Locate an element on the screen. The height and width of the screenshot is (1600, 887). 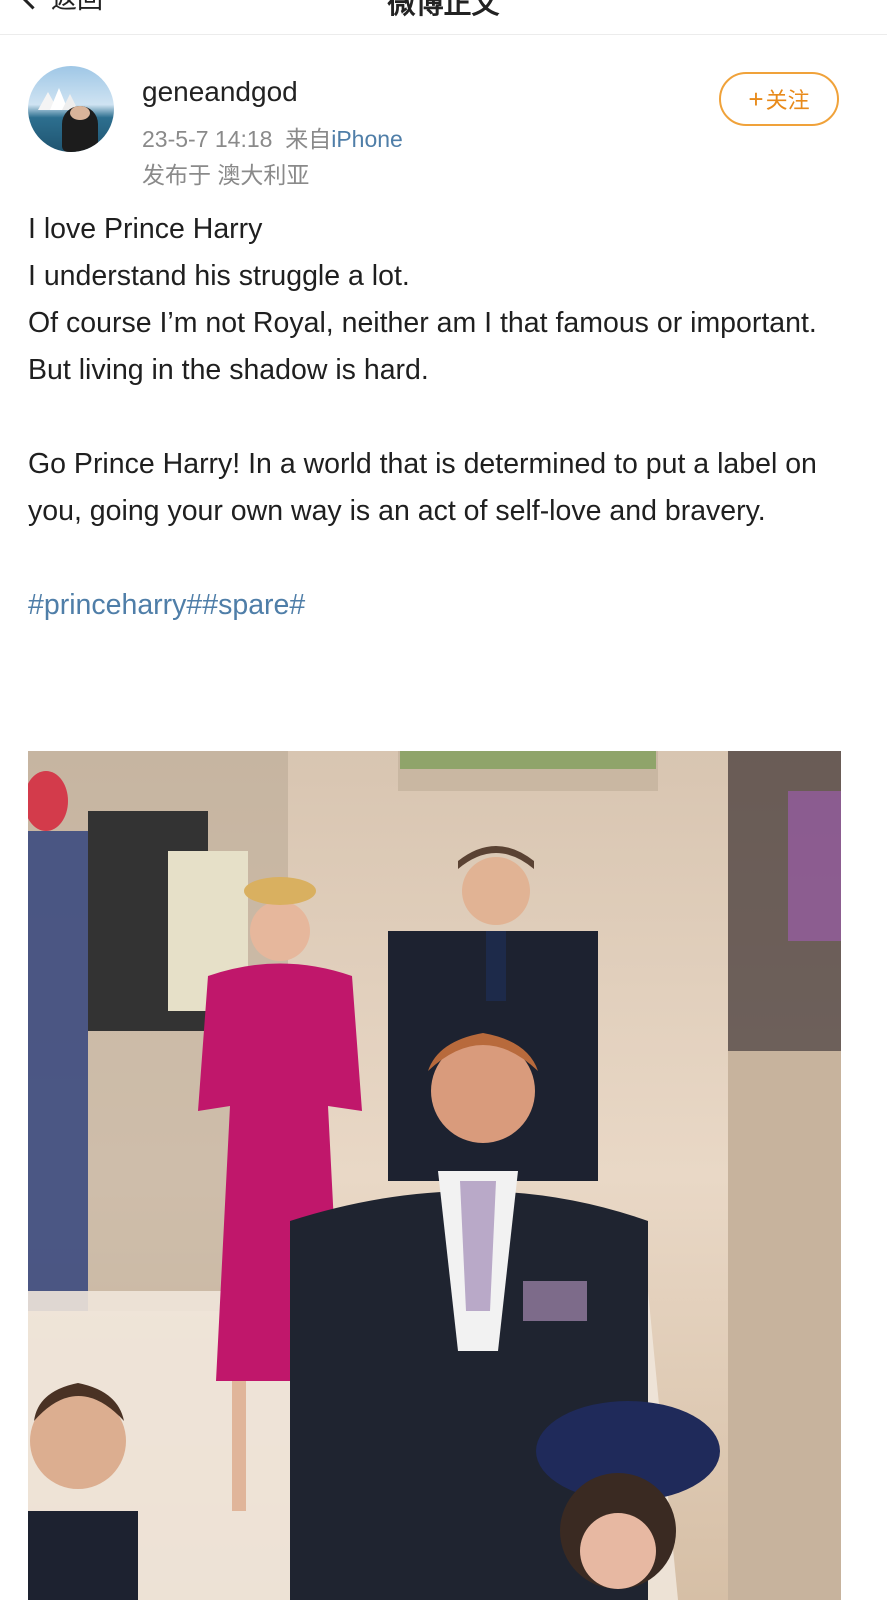
source-link: iPhone is located at coordinates (367, 139).